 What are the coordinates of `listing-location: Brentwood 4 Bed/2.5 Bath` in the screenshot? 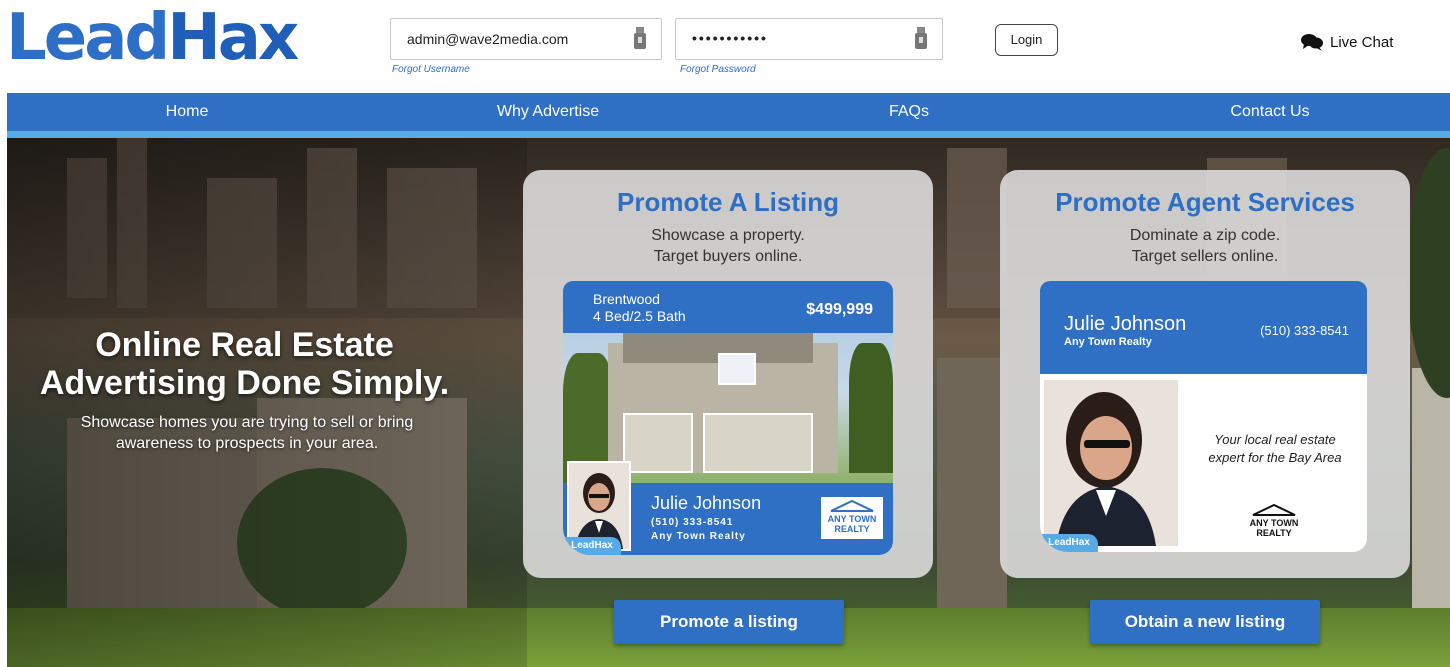 It's located at (639, 308).